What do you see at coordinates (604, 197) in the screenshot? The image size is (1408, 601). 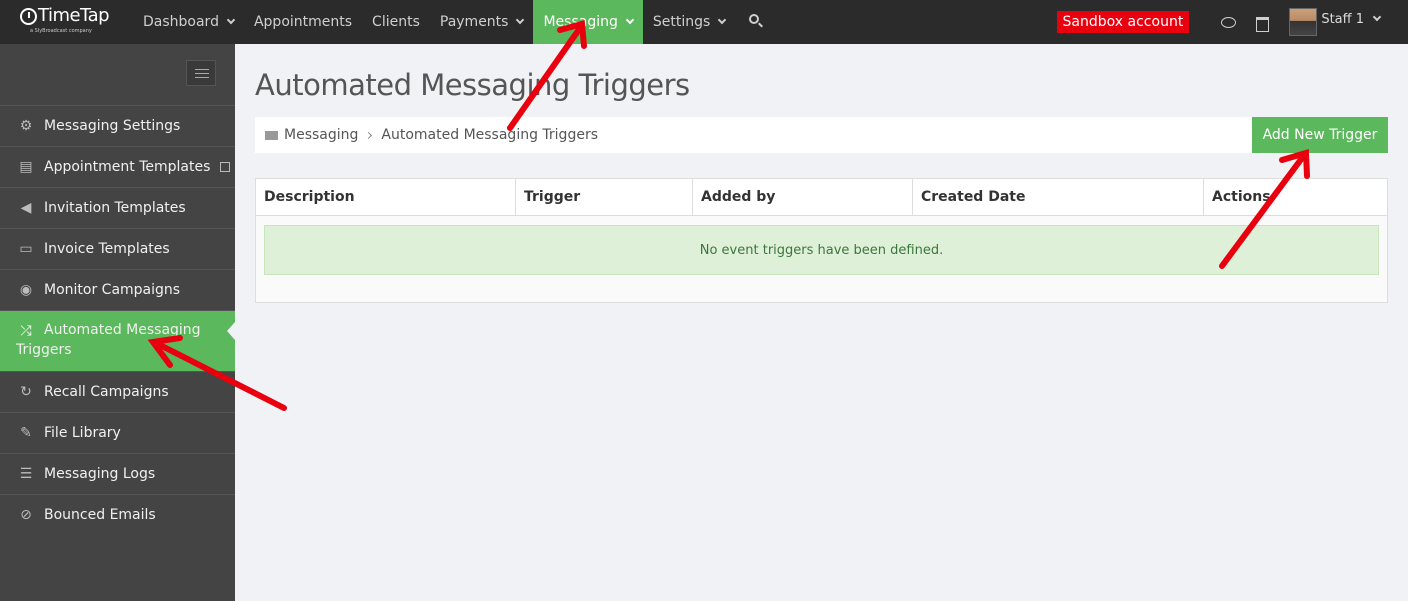 I see `column-header-trigger: Trigger` at bounding box center [604, 197].